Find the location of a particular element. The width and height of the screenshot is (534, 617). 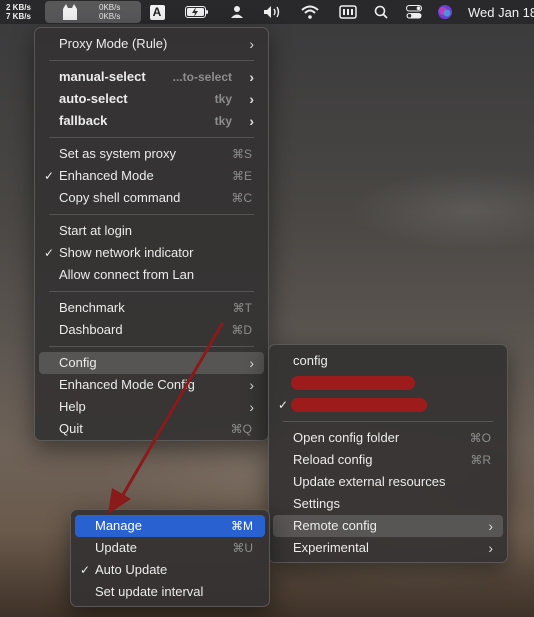

menu-bar: 2 KB/s 7 KB/s 0KB/s 0KB/s A Wed Jan 18 is located at coordinates (267, 12).